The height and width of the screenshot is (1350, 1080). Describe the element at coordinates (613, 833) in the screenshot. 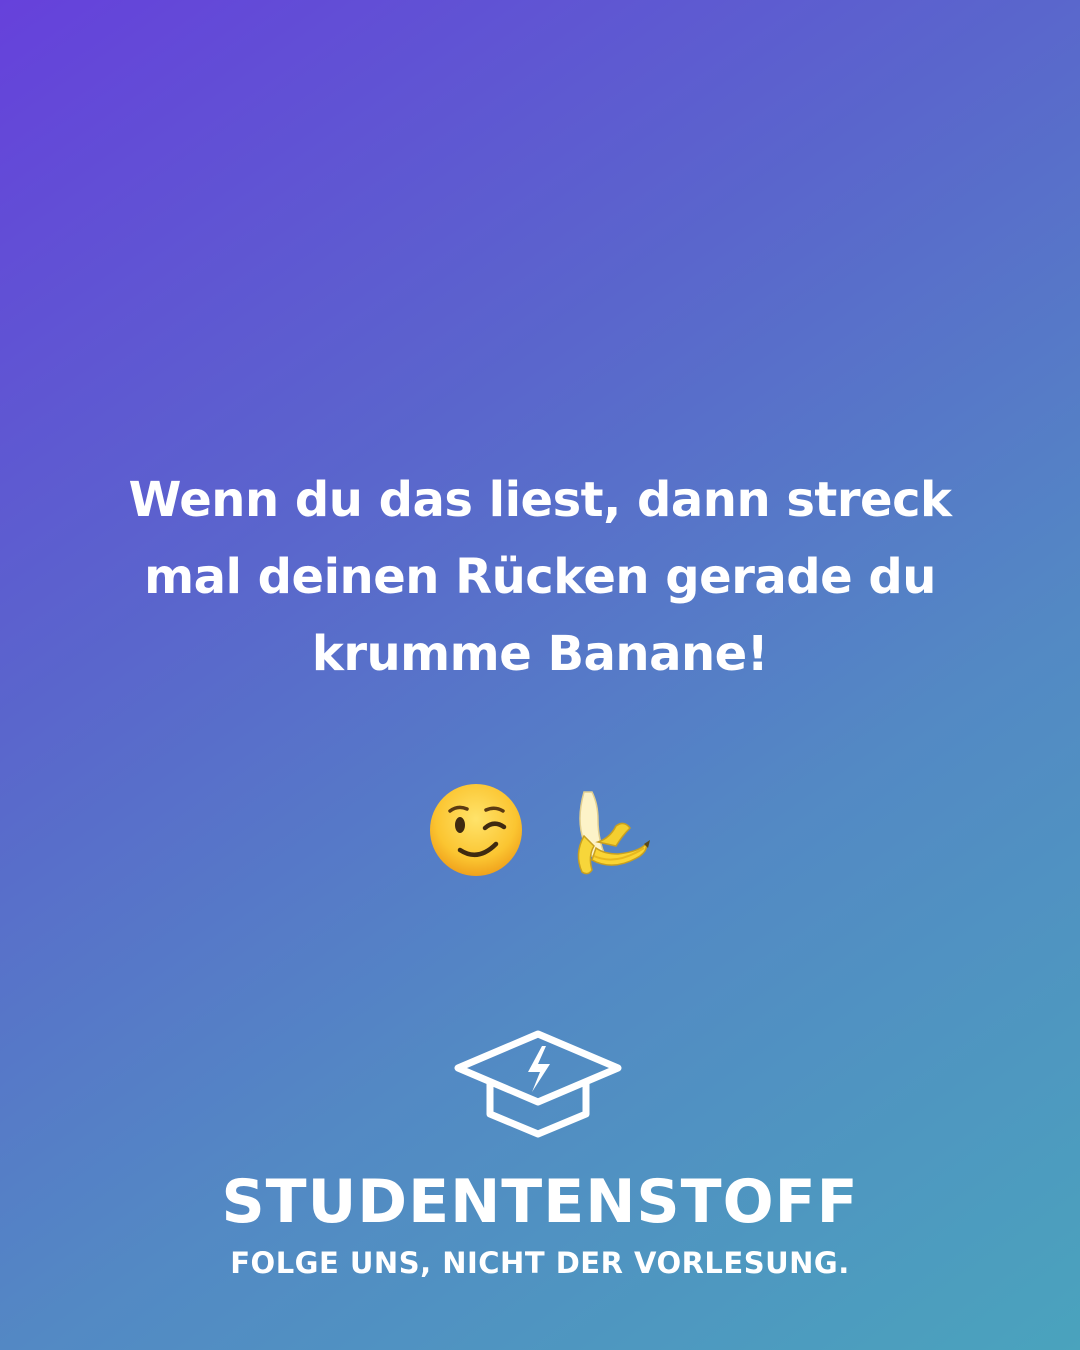

I see `banana-emoji` at that location.